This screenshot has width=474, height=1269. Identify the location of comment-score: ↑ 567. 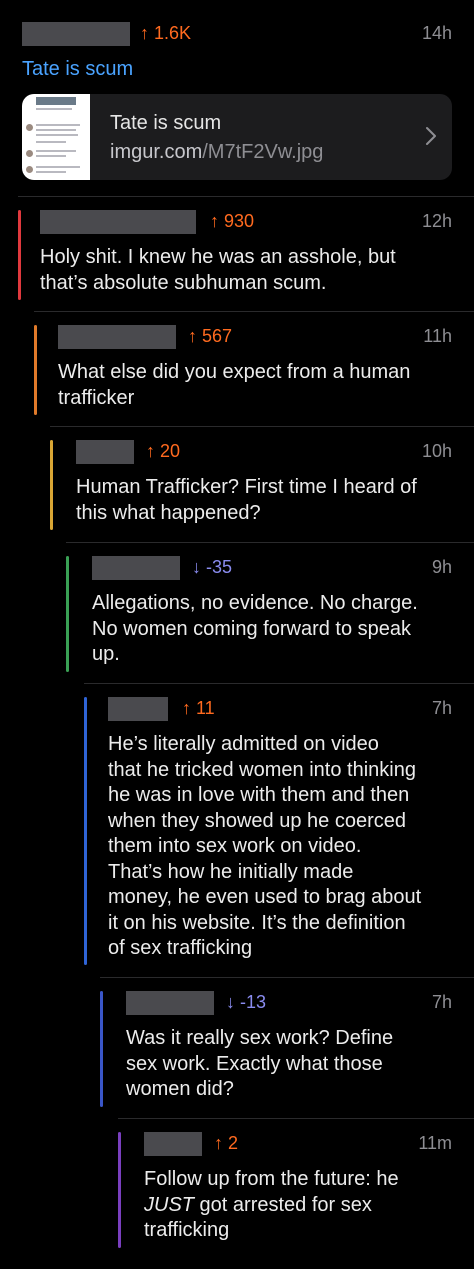
(210, 336).